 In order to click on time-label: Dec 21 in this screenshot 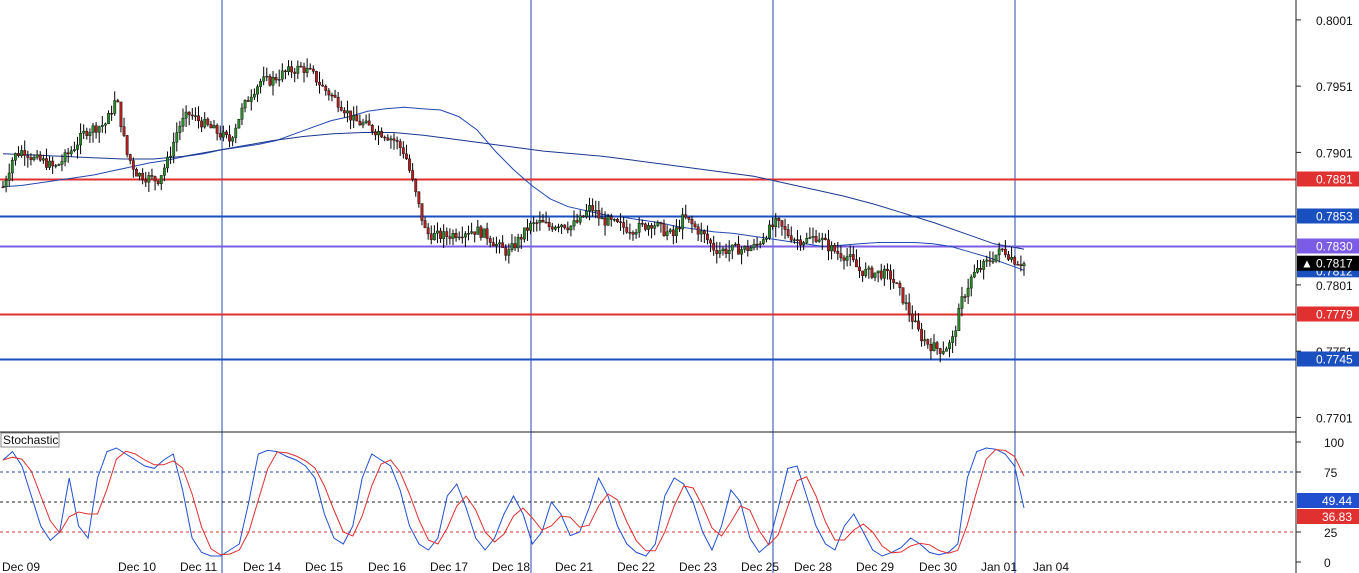, I will do `click(574, 566)`.